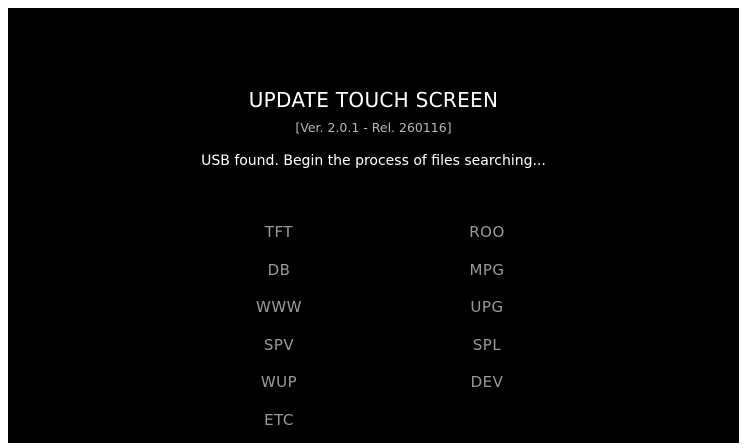 This screenshot has width=747, height=448. What do you see at coordinates (279, 382) in the screenshot?
I see `file-item-wup: WUP` at bounding box center [279, 382].